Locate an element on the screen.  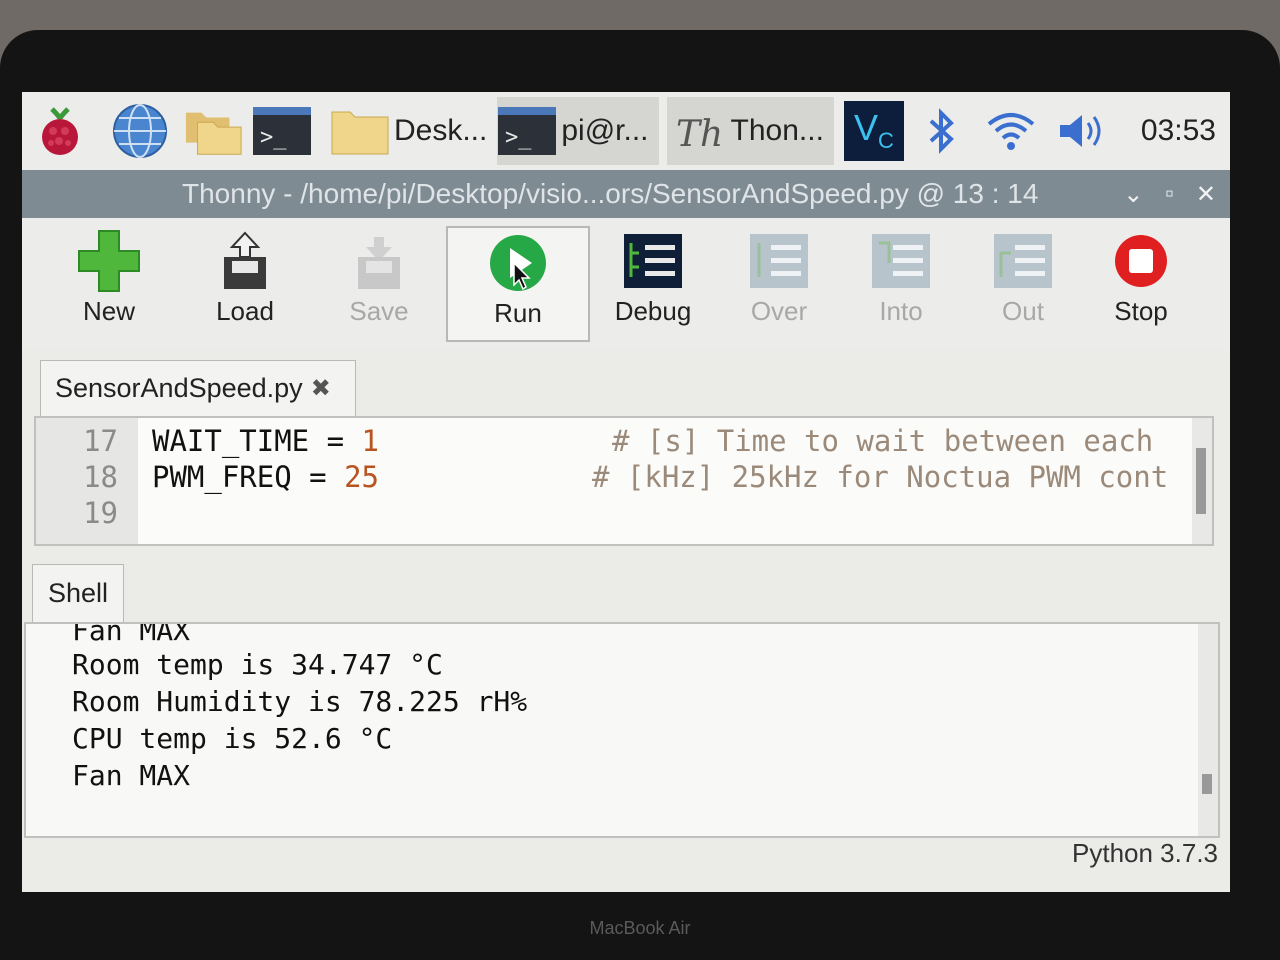
terminal-button: >_ is located at coordinates (282, 131).